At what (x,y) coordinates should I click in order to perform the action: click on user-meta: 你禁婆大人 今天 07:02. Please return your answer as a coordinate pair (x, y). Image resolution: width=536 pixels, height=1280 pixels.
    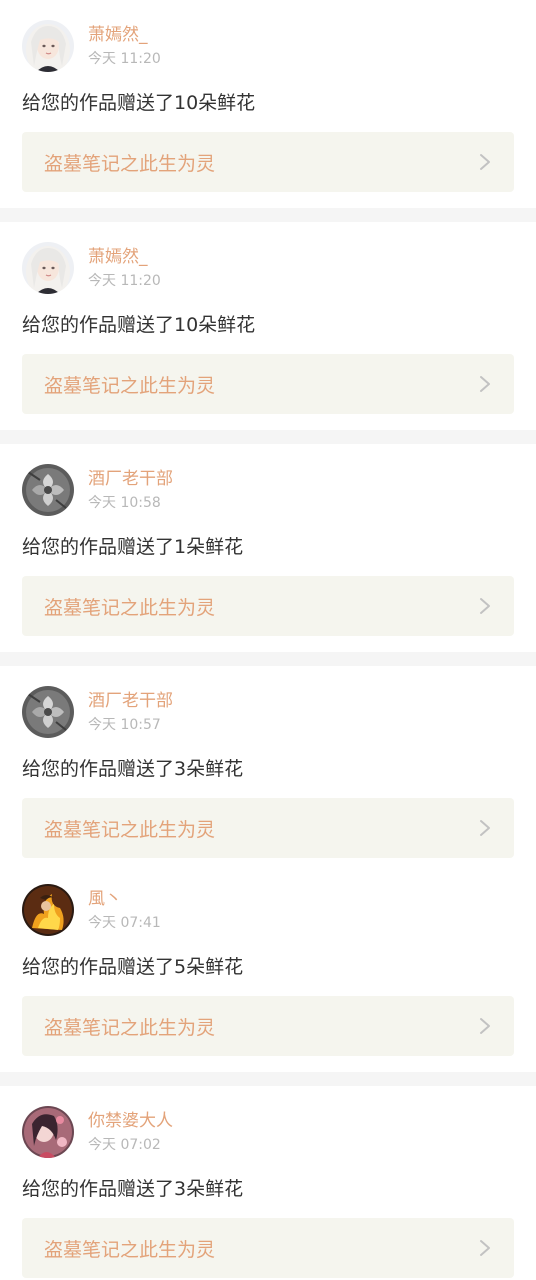
    Looking at the image, I should click on (130, 1132).